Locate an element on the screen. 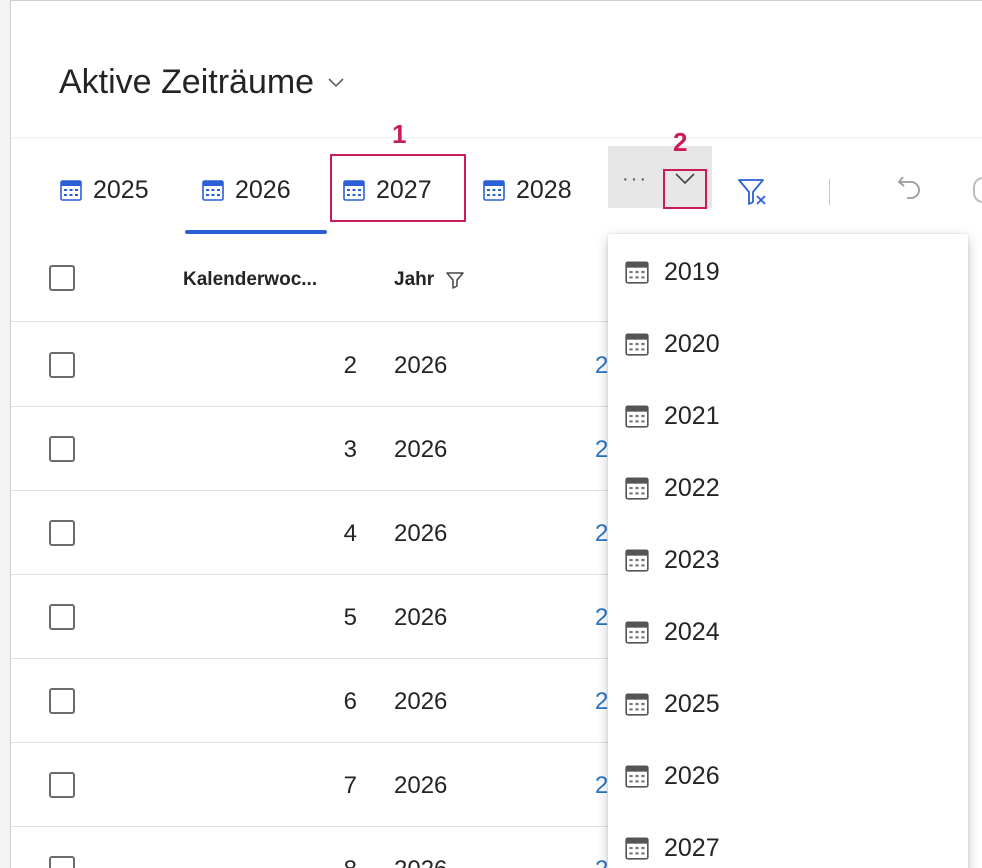 This screenshot has height=868, width=982. menu-item-label: 2021 is located at coordinates (692, 415).